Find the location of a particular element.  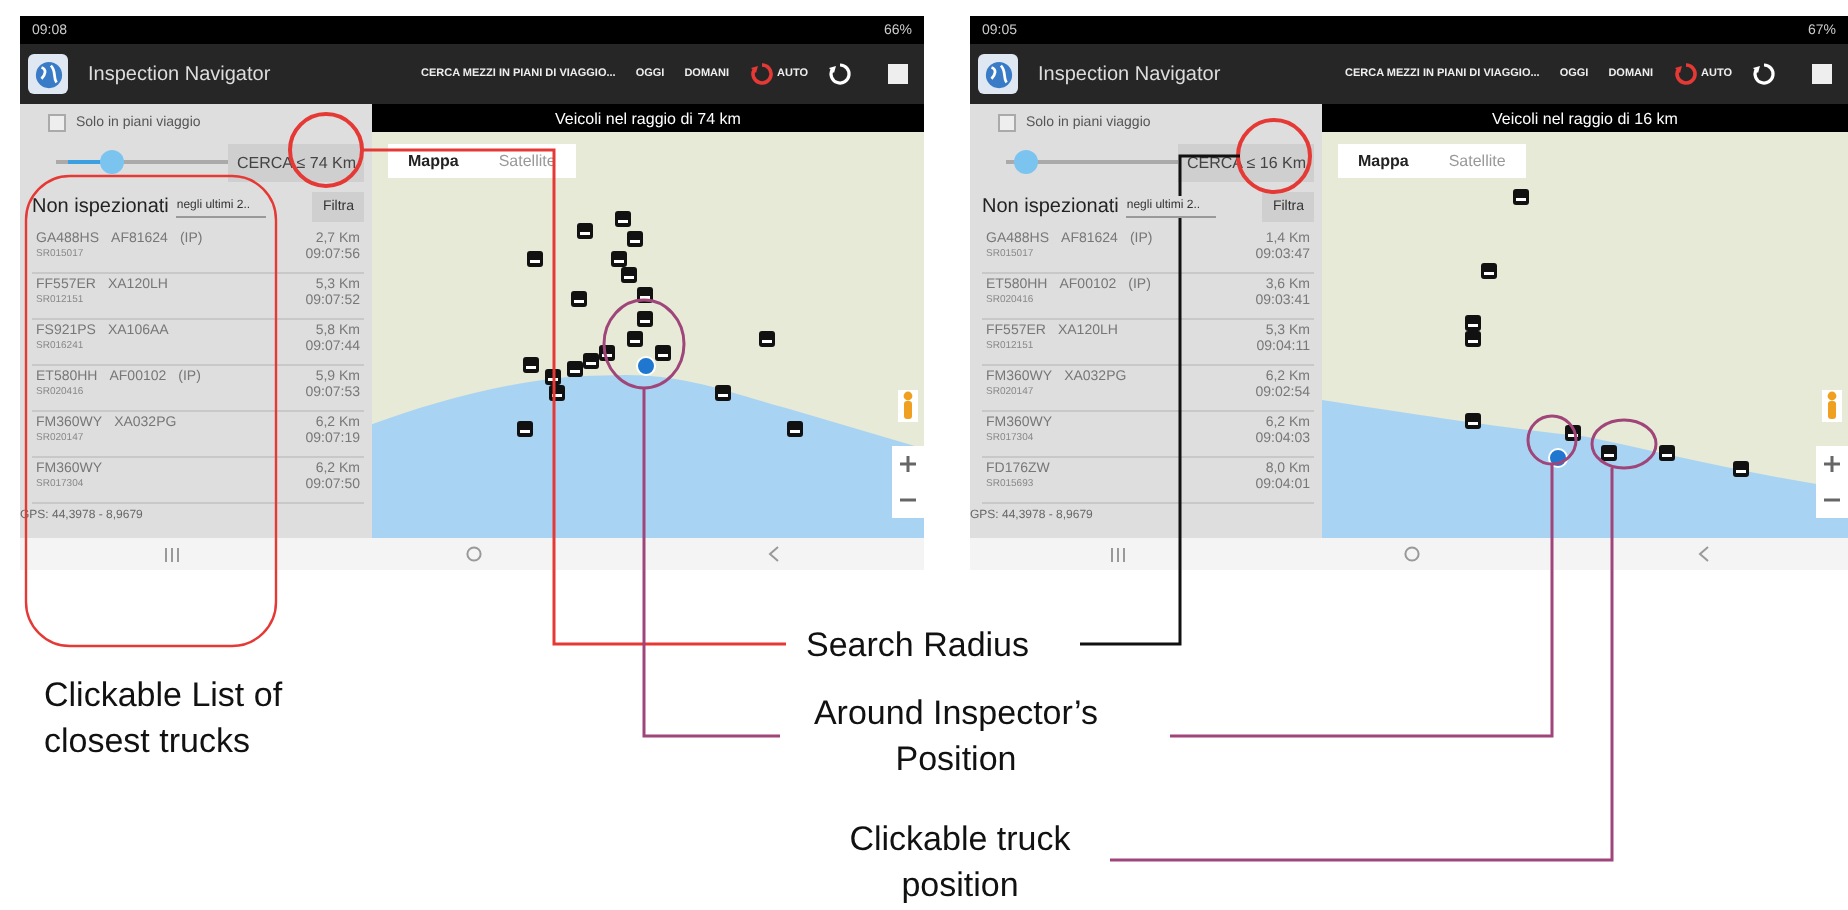

annotation-label: Clickable truck position is located at coordinates (960, 863).